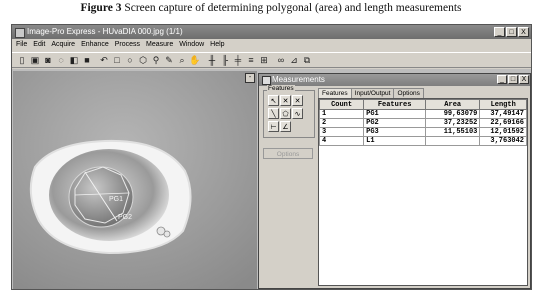 The width and height of the screenshot is (542, 295). Describe the element at coordinates (307, 60) in the screenshot. I see `ruler-icon: ⧉` at that location.